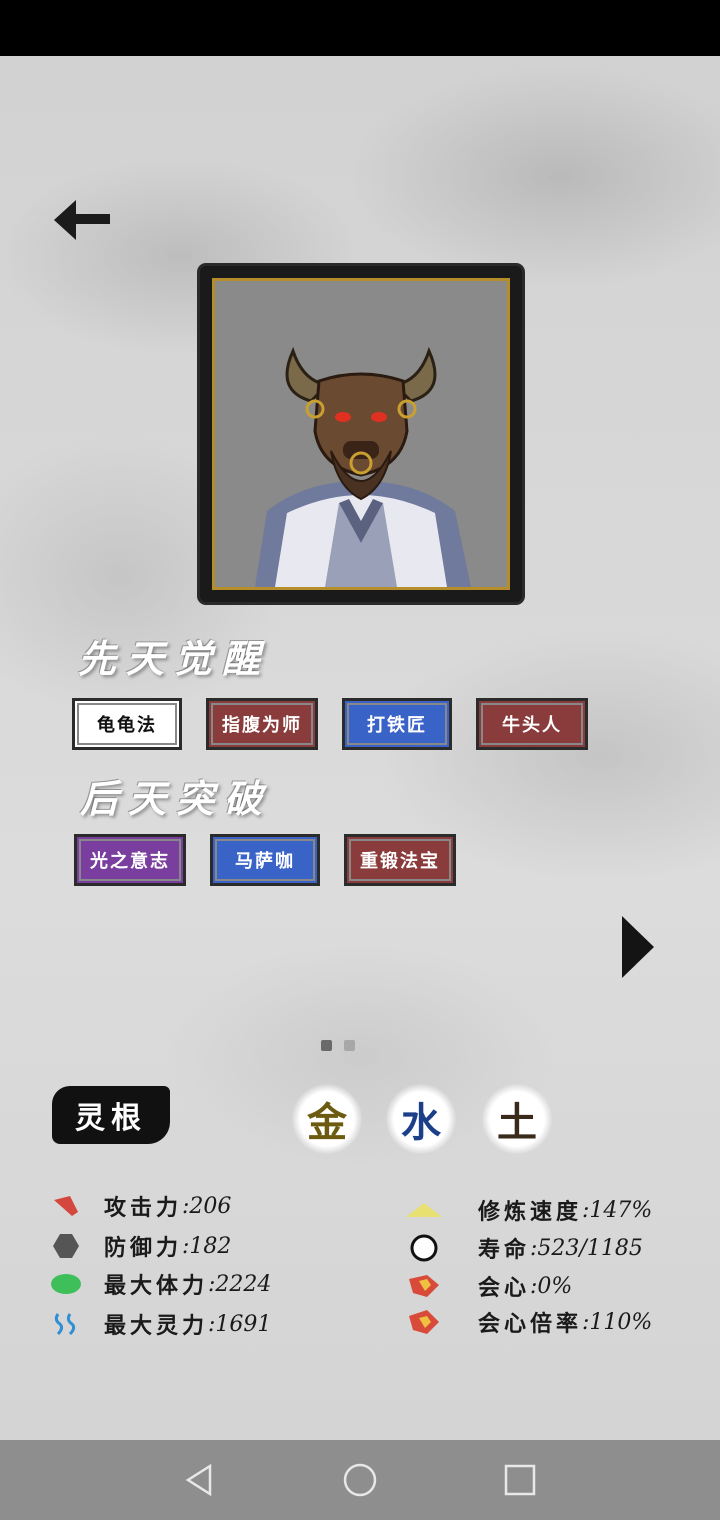 The image size is (720, 1520). I want to click on system-nav-bar, so click(360, 1480).